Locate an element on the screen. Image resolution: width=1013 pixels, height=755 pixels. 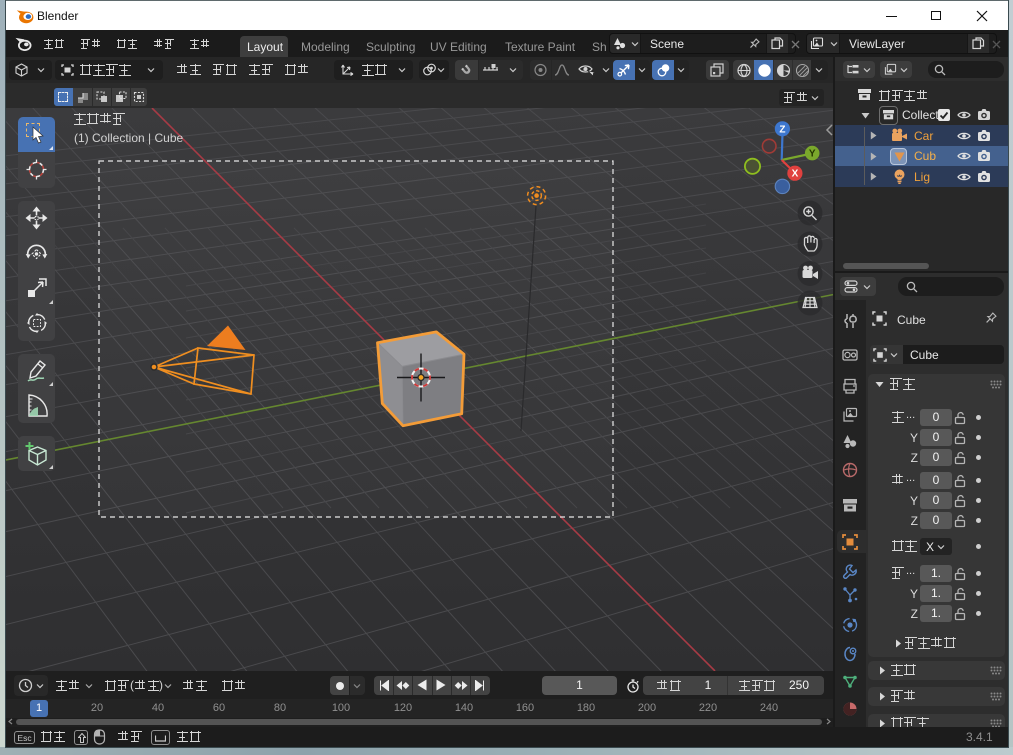
svg-text: Y is located at coordinates (812, 154).